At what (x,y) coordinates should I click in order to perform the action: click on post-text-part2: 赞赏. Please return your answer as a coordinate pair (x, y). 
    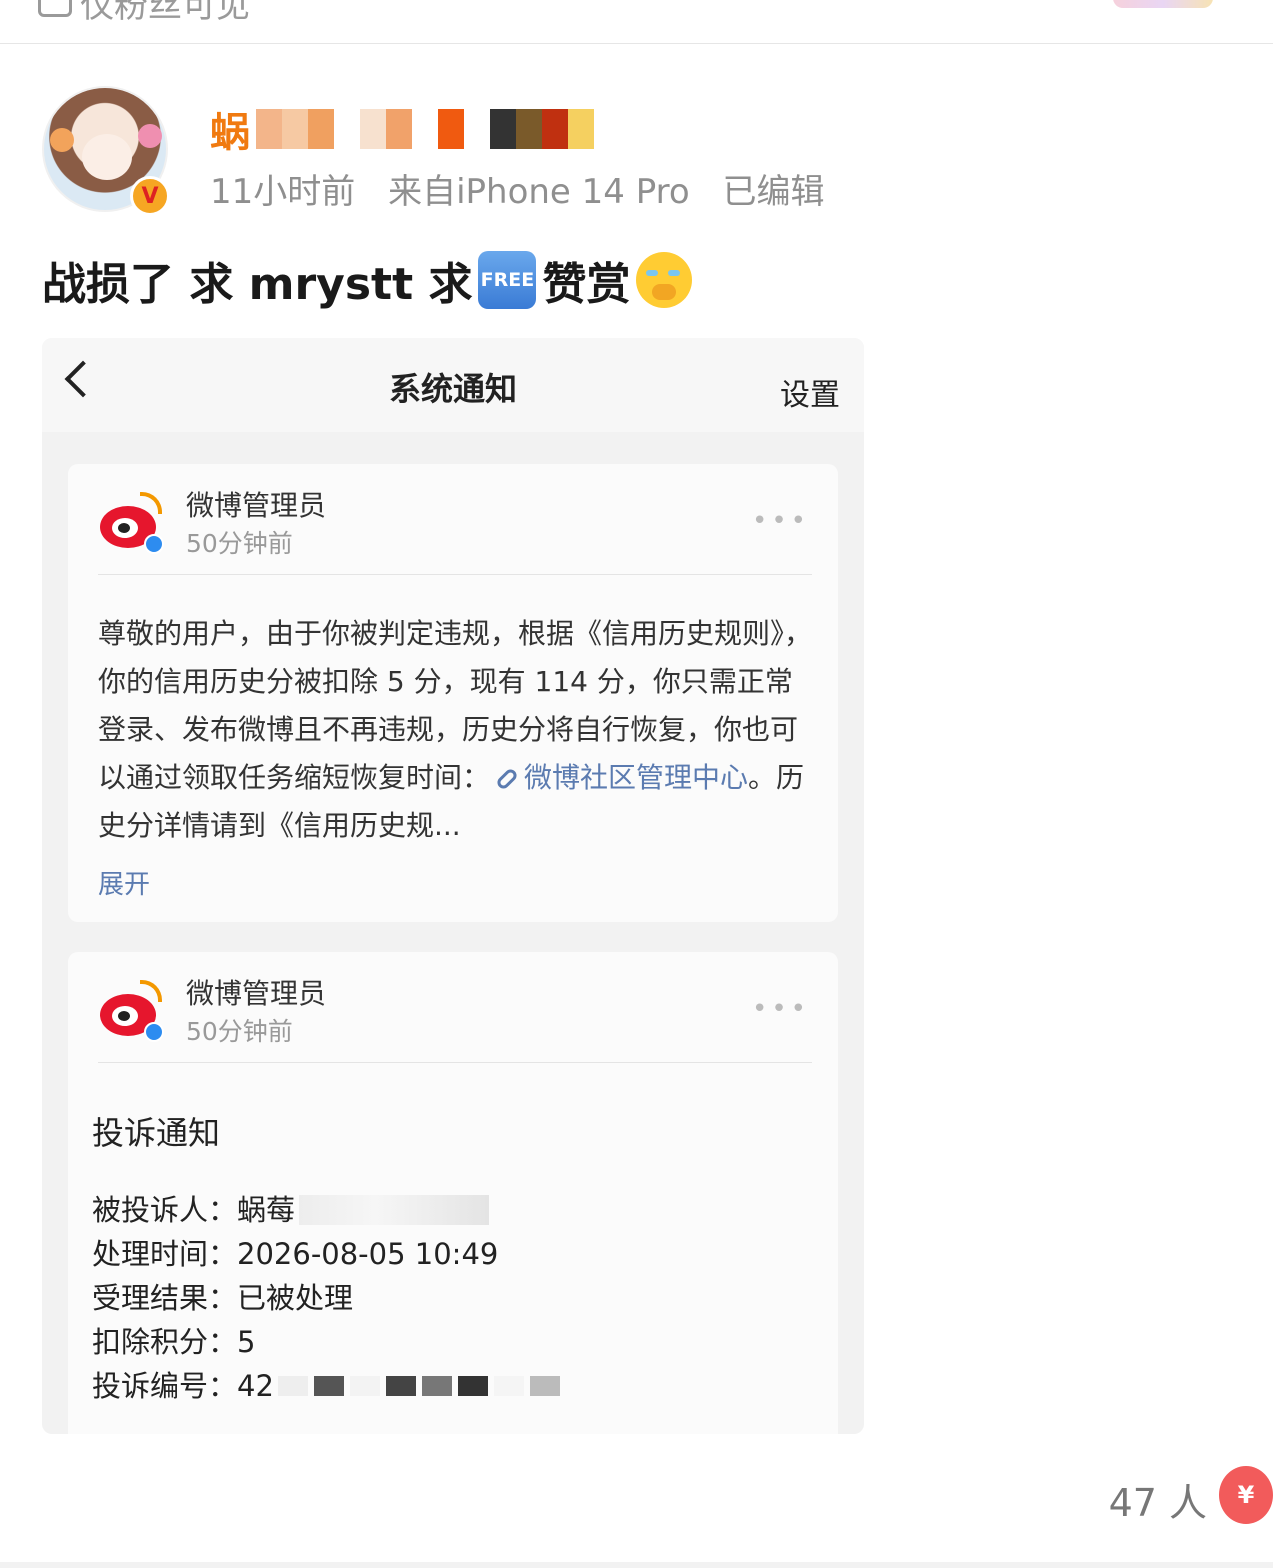
    Looking at the image, I should click on (586, 284).